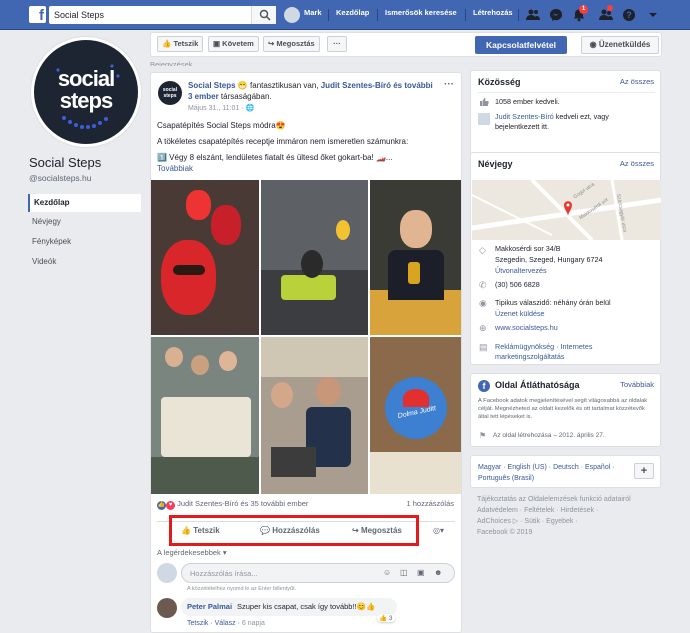  What do you see at coordinates (533, 15) in the screenshot?
I see `friend-requests-icon` at bounding box center [533, 15].